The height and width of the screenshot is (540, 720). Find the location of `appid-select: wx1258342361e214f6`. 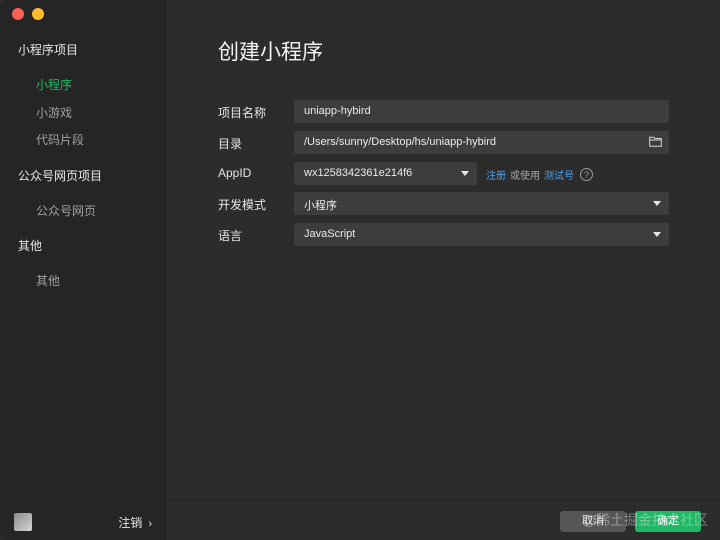

appid-select: wx1258342361e214f6 is located at coordinates (385, 173).